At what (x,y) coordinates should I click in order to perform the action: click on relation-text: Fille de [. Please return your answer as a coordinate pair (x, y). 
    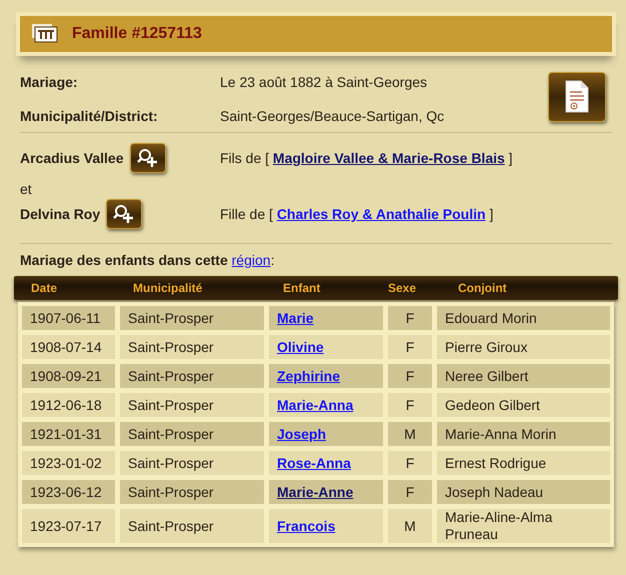
    Looking at the image, I should click on (247, 214).